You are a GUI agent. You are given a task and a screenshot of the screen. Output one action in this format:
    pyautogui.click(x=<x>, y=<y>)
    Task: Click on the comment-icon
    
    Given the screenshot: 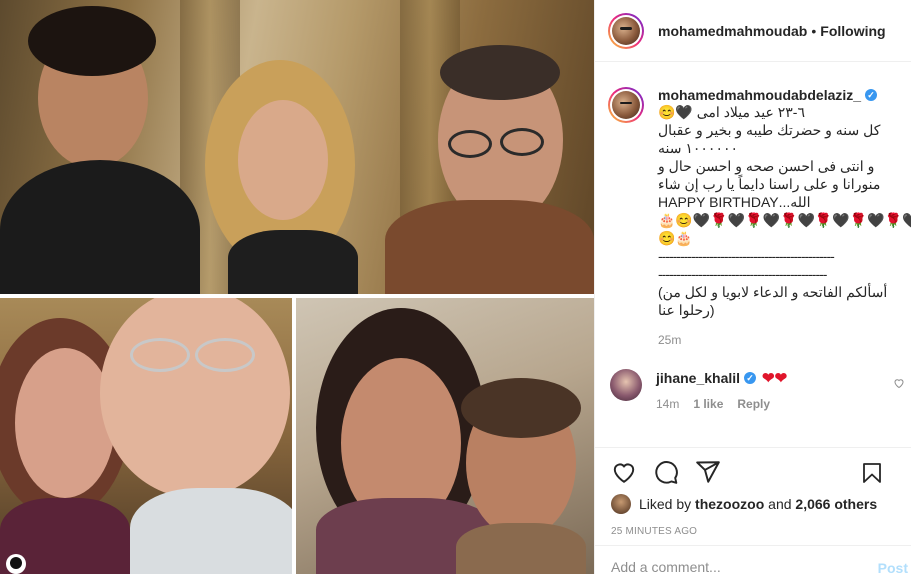 What is the action you would take?
    pyautogui.click(x=666, y=472)
    